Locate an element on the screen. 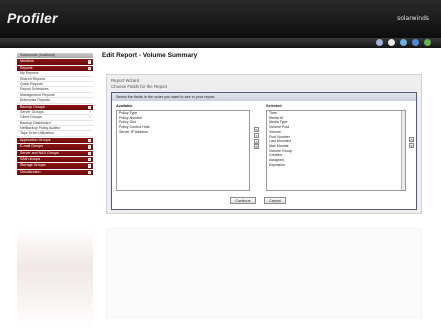  sidebar-item-label: My Reports is located at coordinates (29, 73).